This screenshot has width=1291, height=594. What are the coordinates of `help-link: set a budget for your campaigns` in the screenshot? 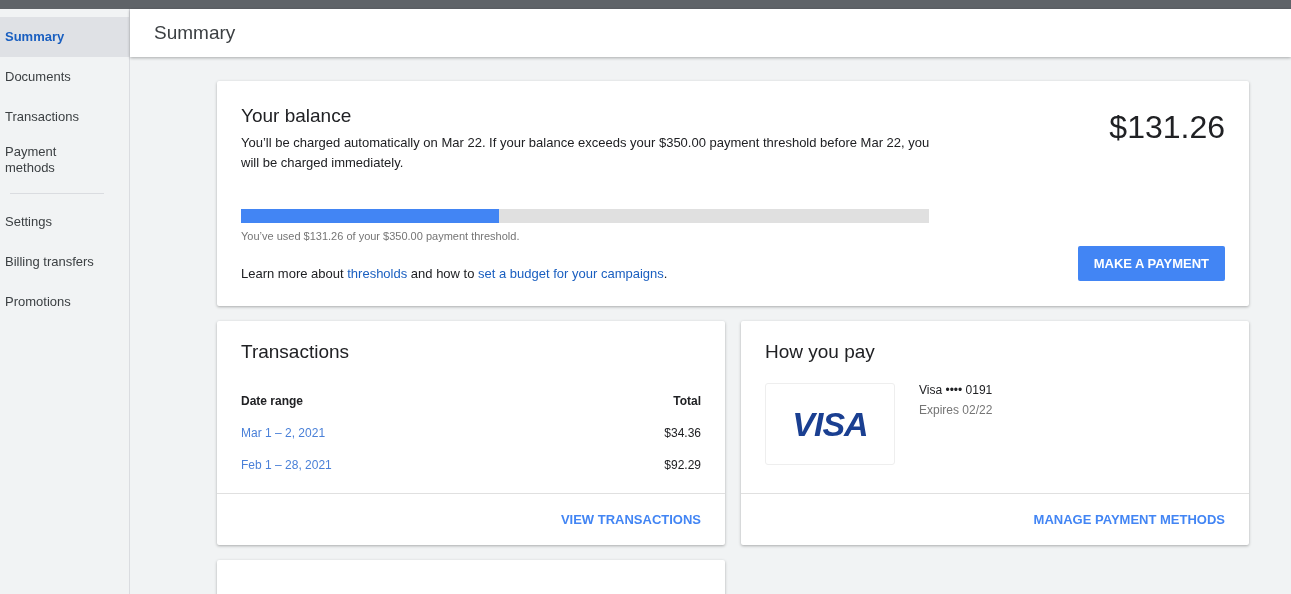 It's located at (571, 273).